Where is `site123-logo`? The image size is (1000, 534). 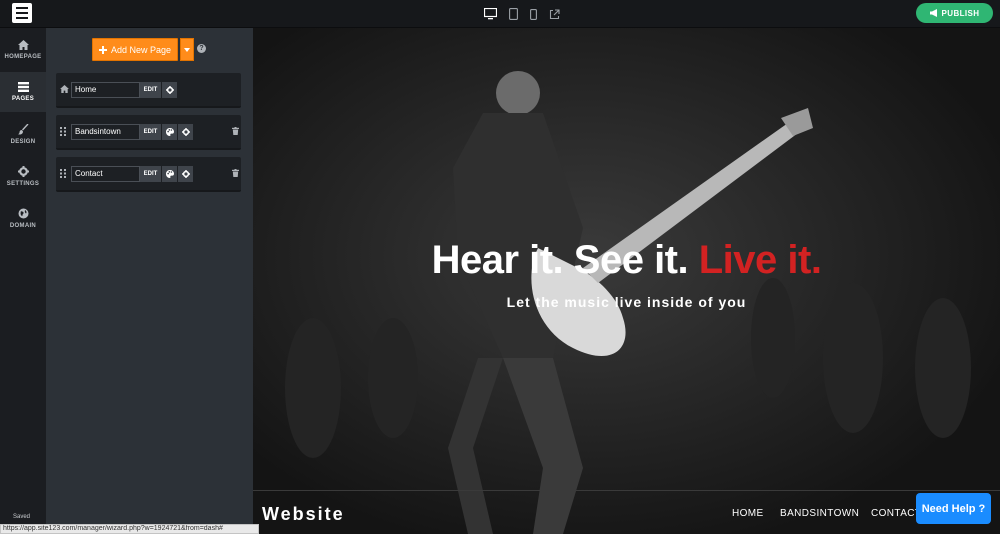 site123-logo is located at coordinates (22, 13).